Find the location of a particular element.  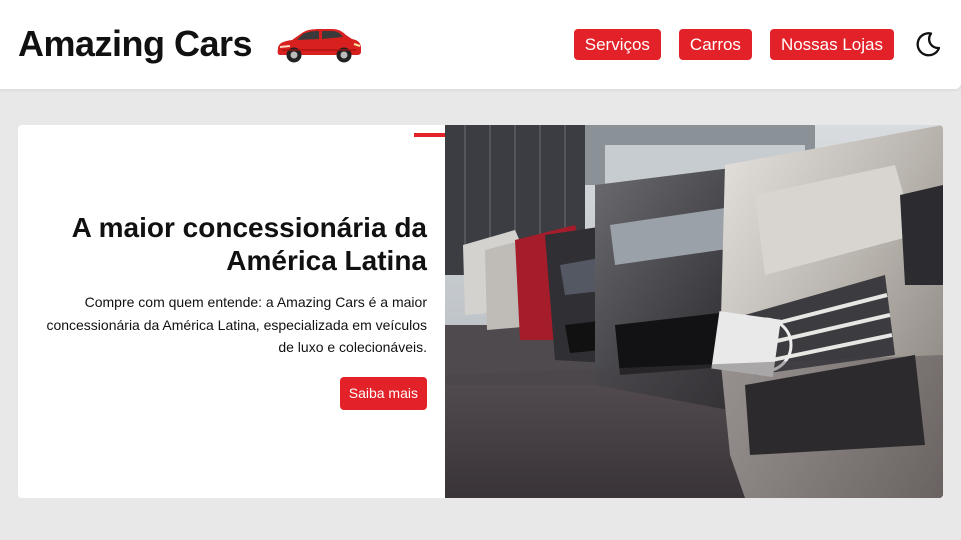

moon-icon is located at coordinates (928, 44).